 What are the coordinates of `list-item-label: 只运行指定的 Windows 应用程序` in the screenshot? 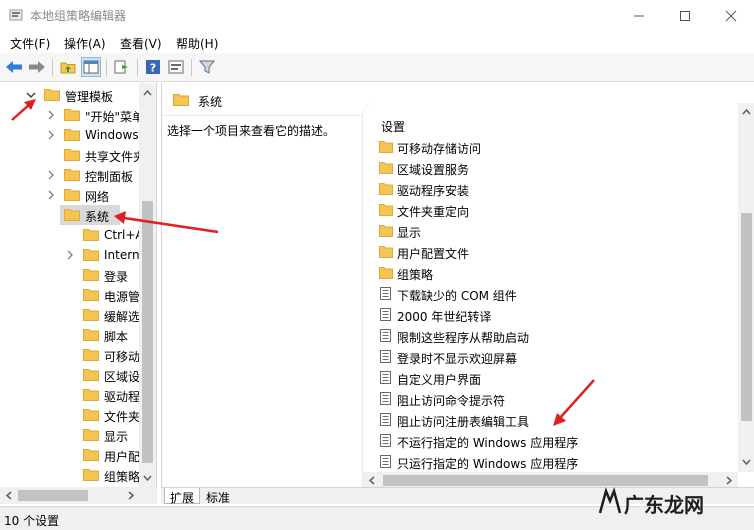 It's located at (488, 464).